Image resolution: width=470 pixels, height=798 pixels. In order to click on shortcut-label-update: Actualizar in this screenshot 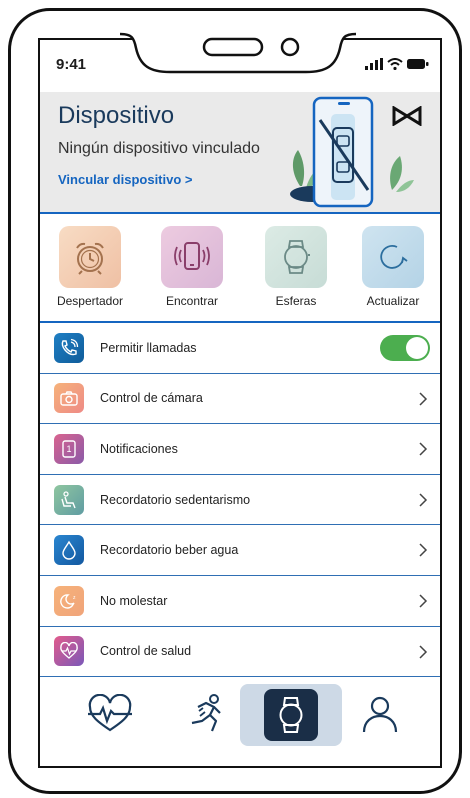, I will do `click(393, 301)`.